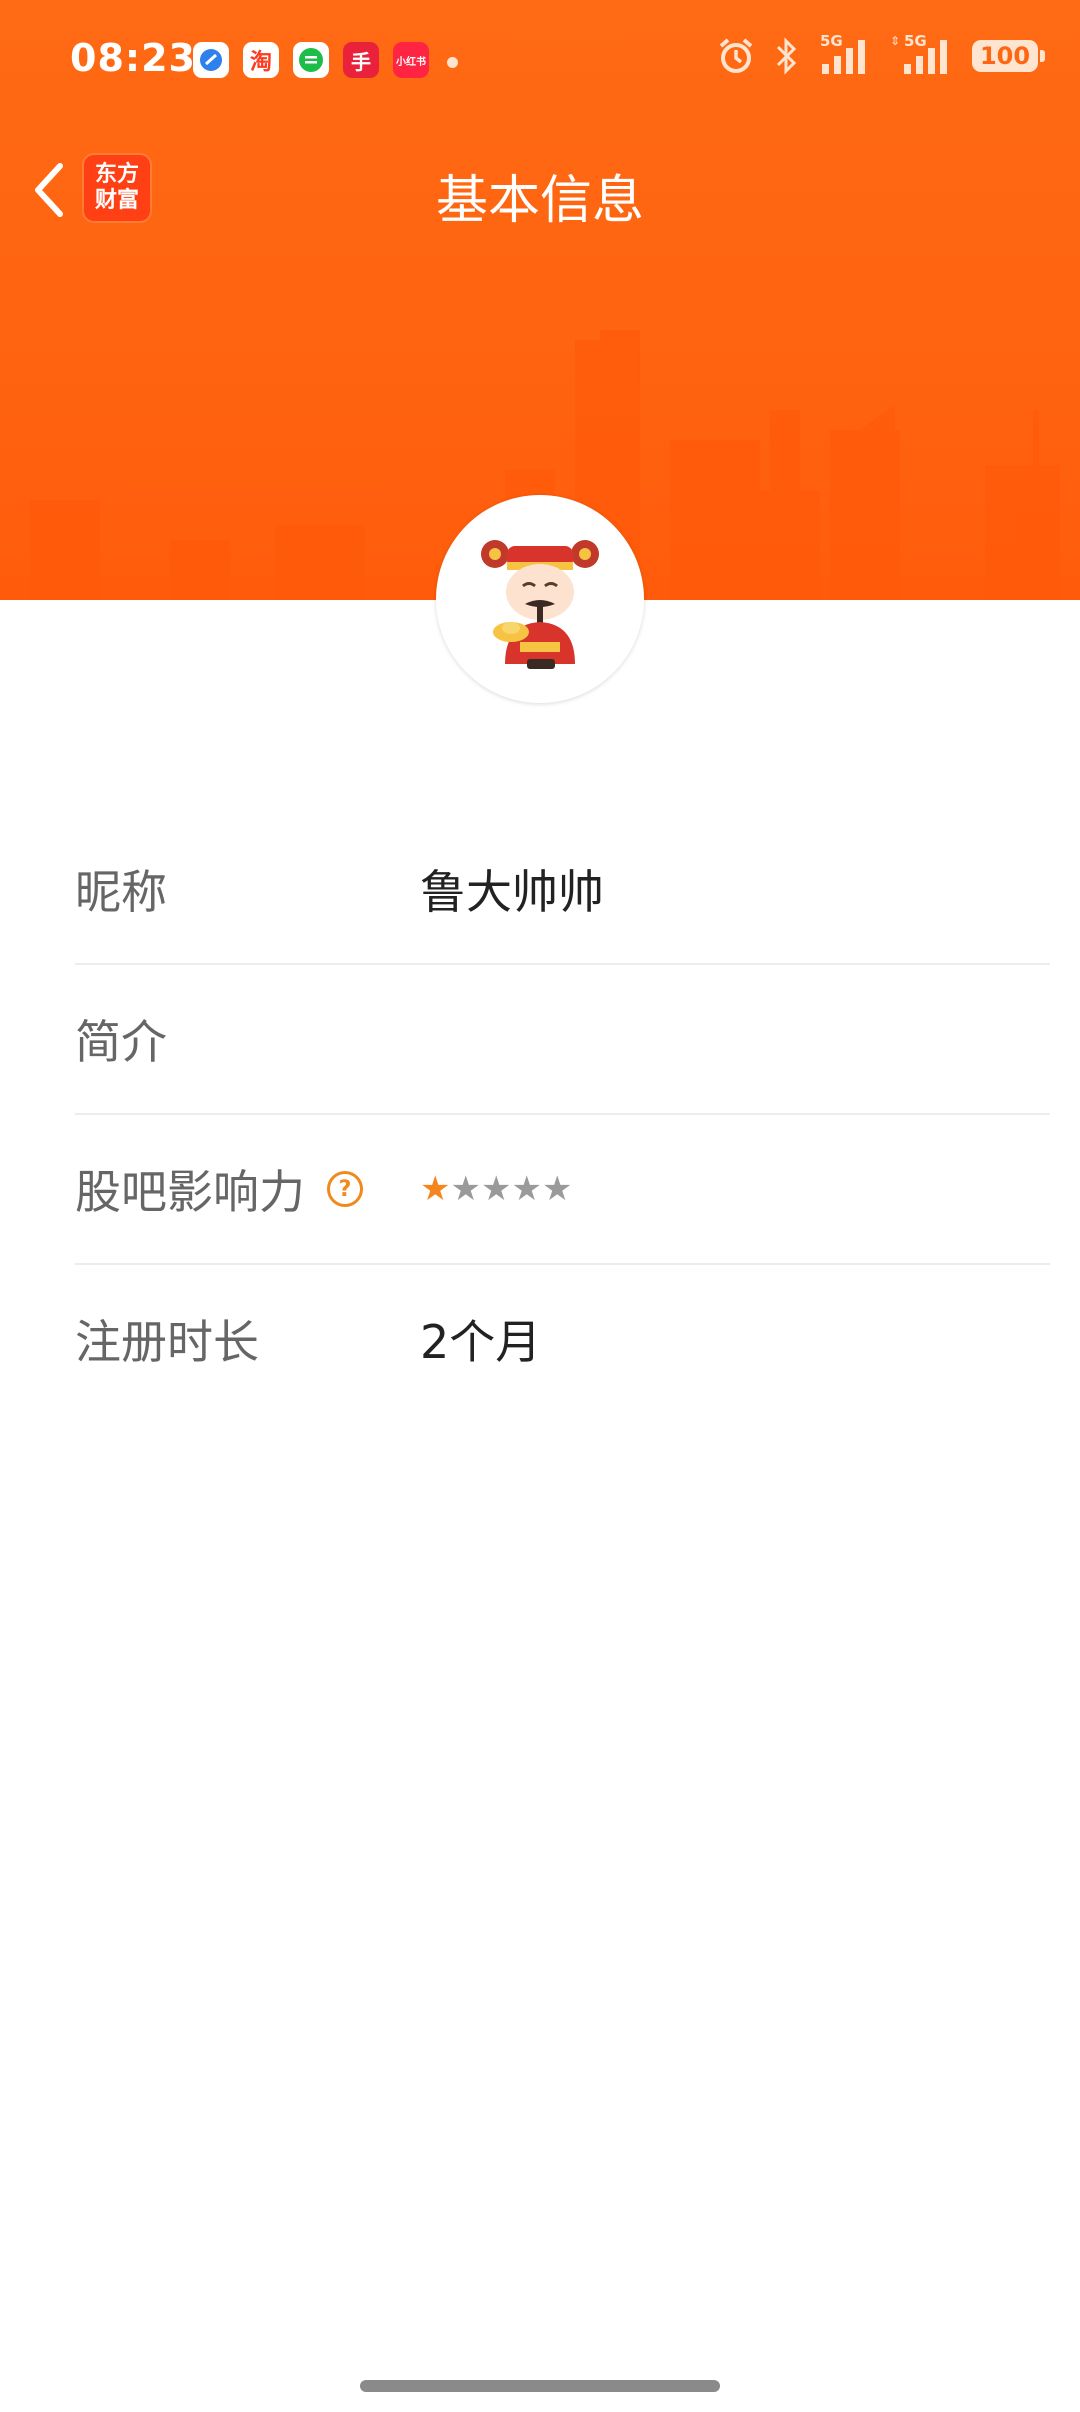 This screenshot has width=1080, height=2412. What do you see at coordinates (512, 892) in the screenshot?
I see `nickname-value: 鲁大帅帅` at bounding box center [512, 892].